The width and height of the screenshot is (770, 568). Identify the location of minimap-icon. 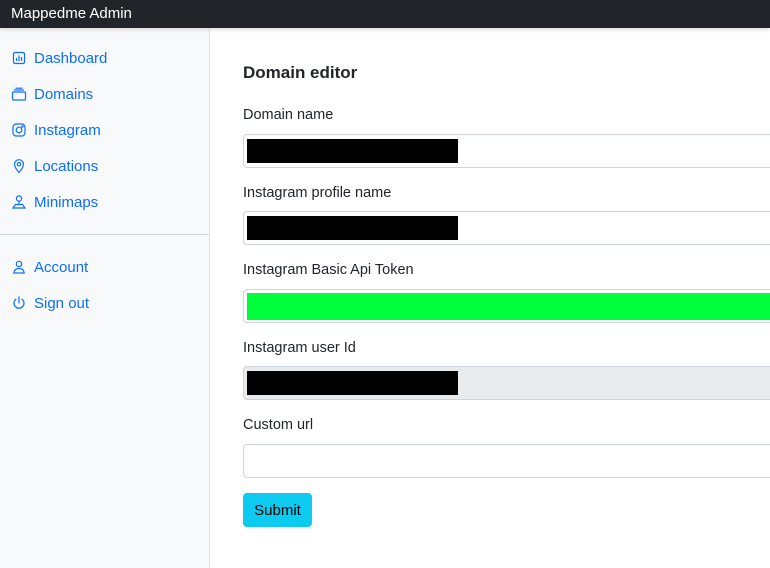
(19, 202).